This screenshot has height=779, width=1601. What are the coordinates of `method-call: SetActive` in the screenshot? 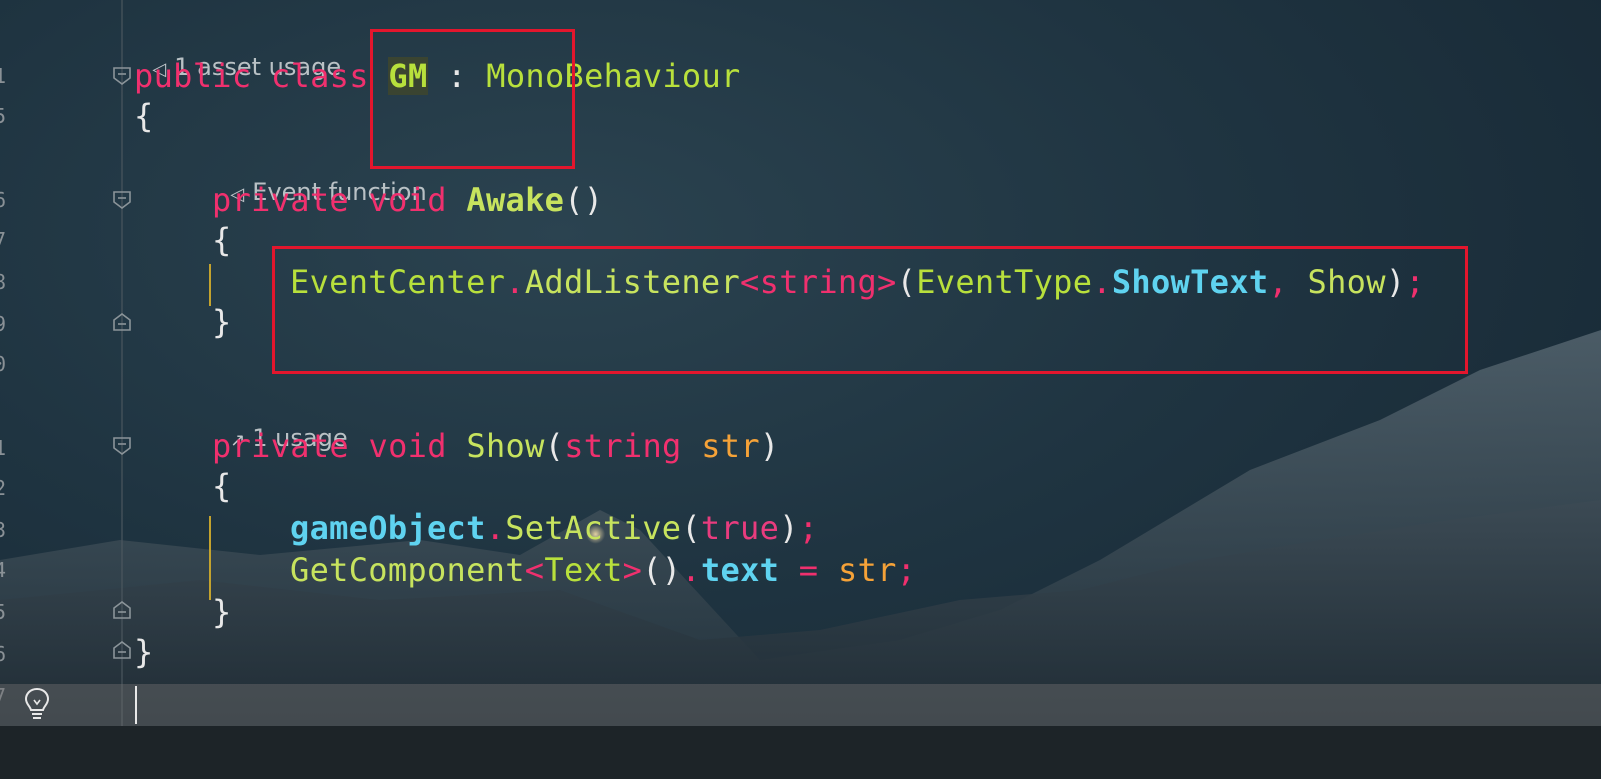 It's located at (593, 528).